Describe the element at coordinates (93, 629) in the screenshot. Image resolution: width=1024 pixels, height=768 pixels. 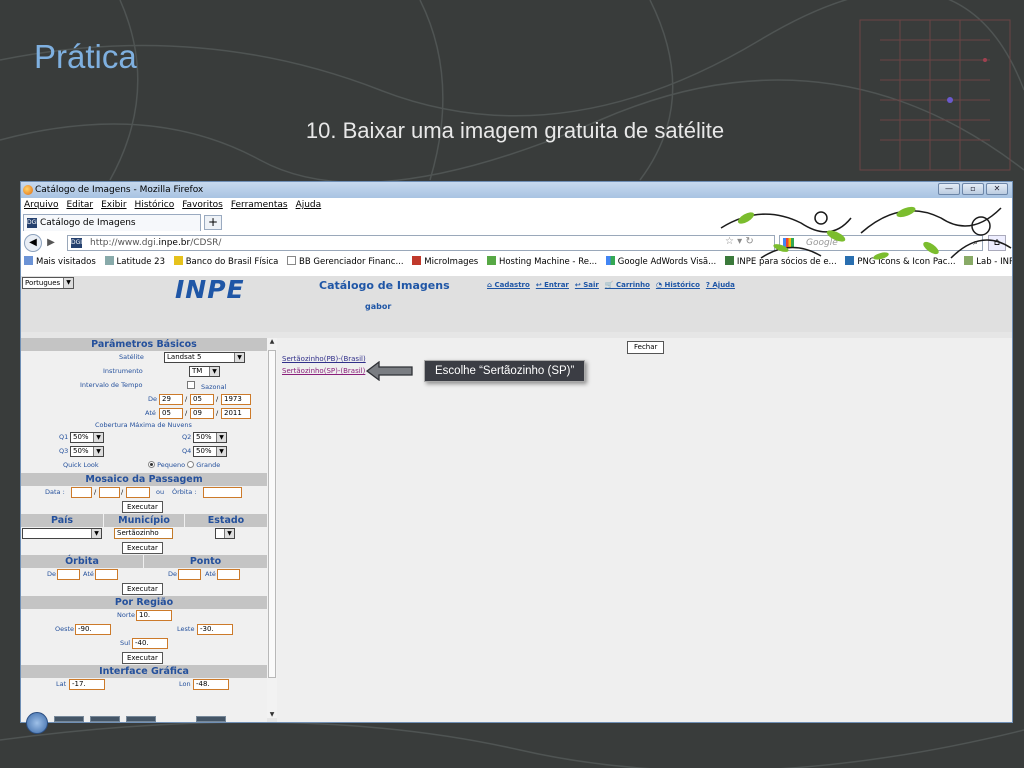
I see `oeste-input: -90.` at that location.